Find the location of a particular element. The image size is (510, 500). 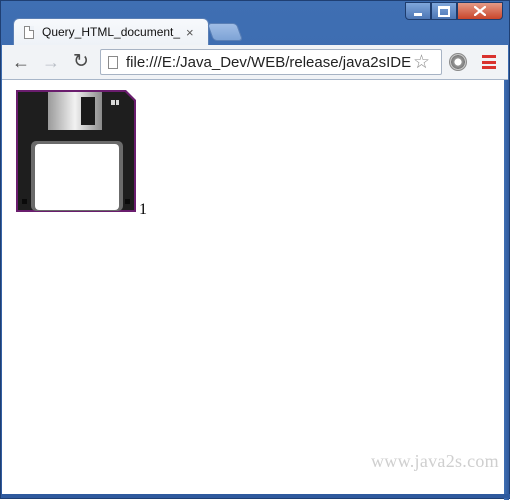

bookmark-star-icon: ☆ is located at coordinates (421, 62).